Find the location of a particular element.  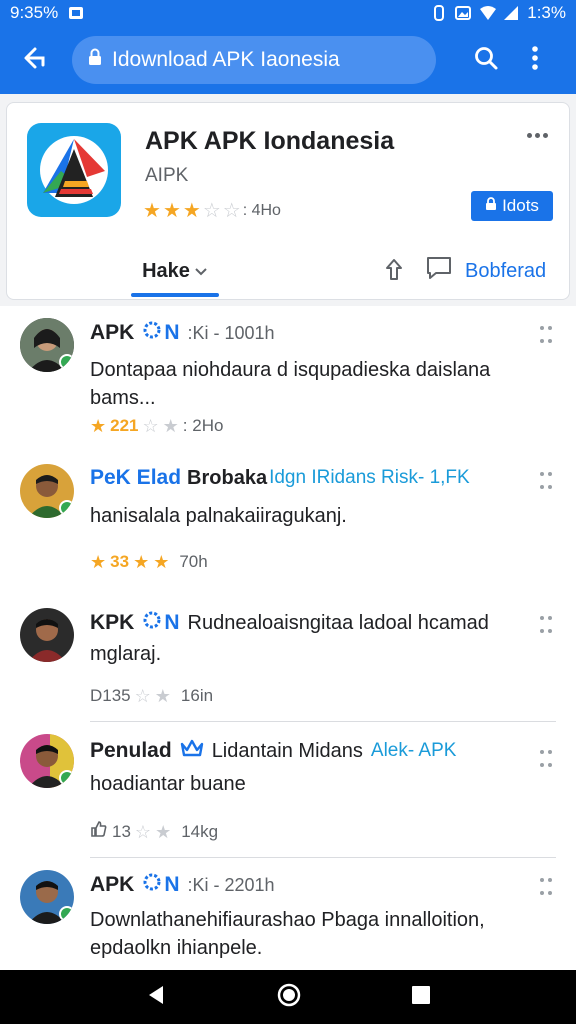

share-button is located at coordinates (394, 272).